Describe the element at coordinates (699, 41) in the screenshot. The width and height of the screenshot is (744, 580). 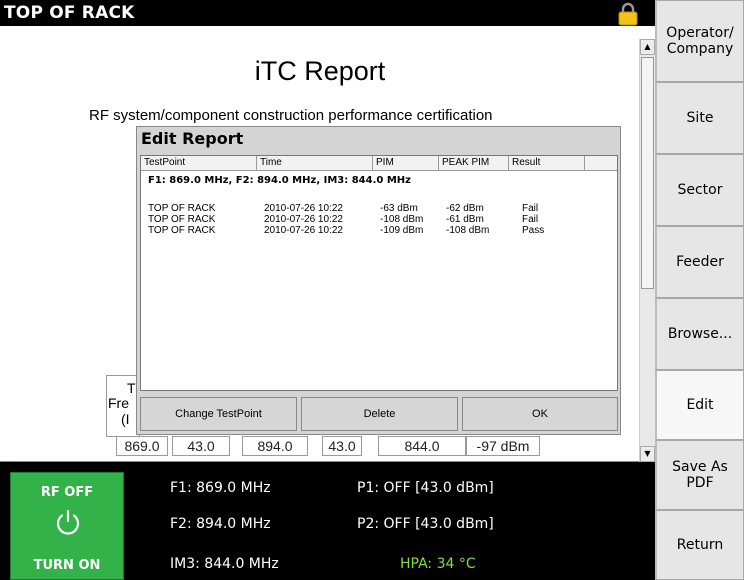
I see `softkey-operator-company: Operator/ Company` at that location.